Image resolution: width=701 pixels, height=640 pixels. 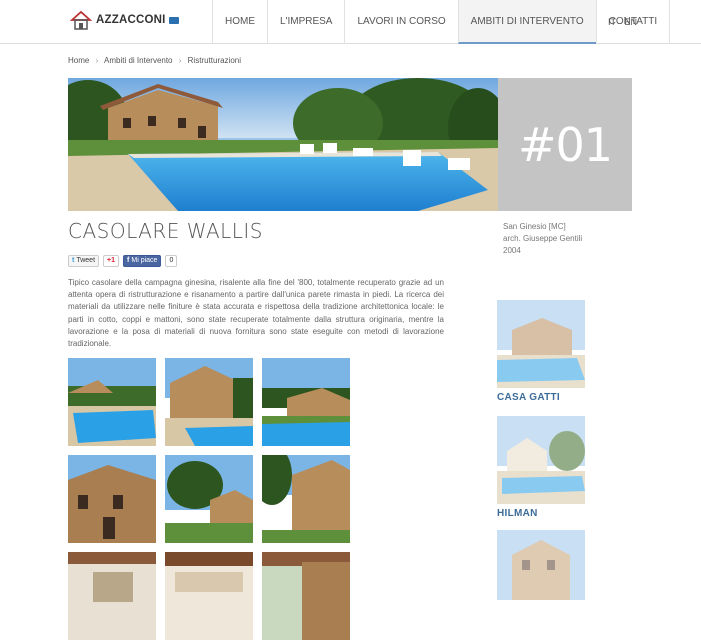 I want to click on related-title-casa-gatti: CASA GATTI, so click(x=528, y=397).